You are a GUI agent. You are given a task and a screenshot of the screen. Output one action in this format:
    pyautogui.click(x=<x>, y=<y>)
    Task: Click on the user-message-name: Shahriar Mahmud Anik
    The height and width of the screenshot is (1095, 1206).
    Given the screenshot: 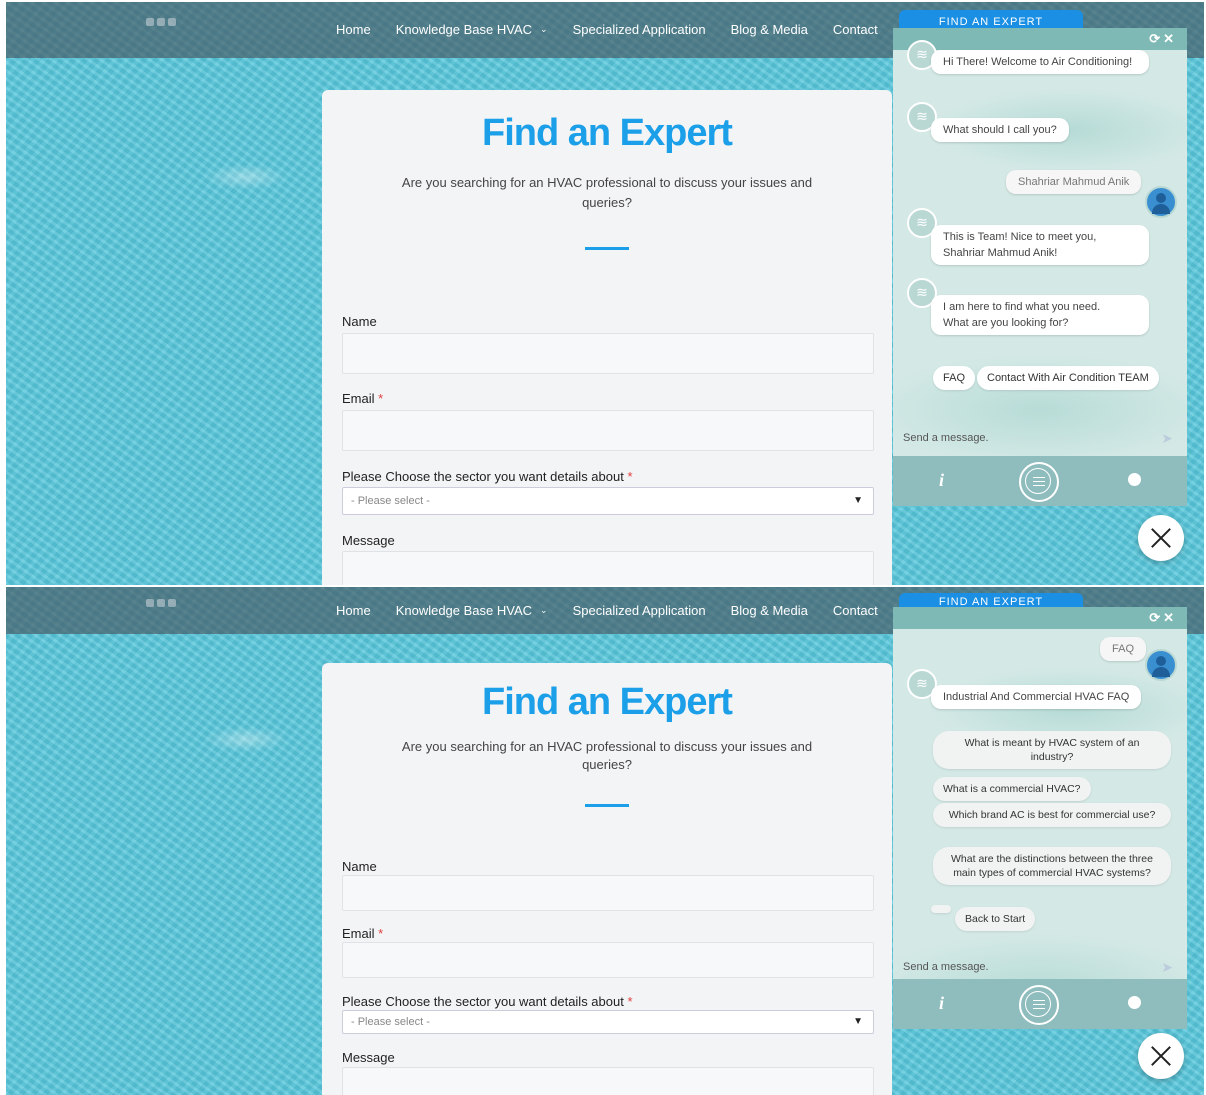 What is the action you would take?
    pyautogui.click(x=1074, y=182)
    